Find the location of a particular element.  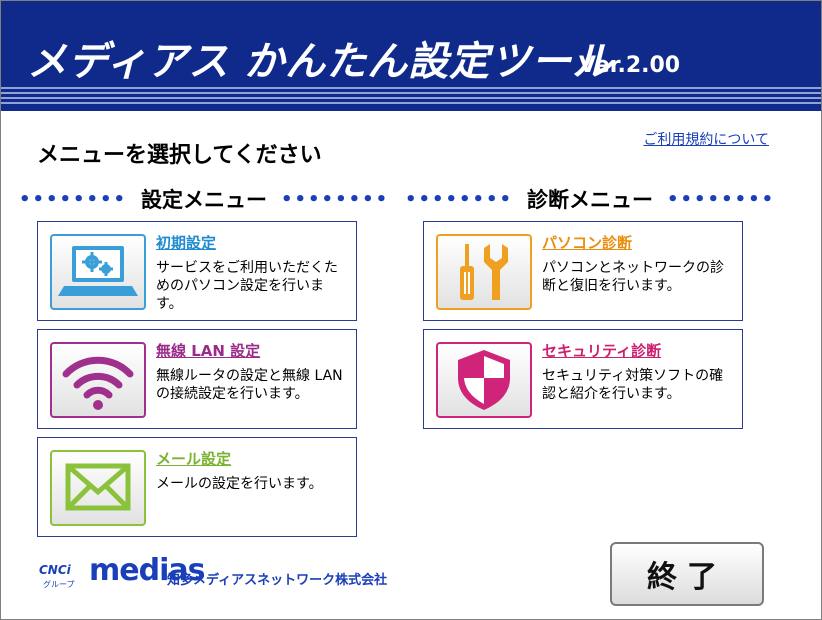

footer-logos: CNCi グループ medias 知多メディアスネットワーク株式会社 is located at coordinates (212, 571).